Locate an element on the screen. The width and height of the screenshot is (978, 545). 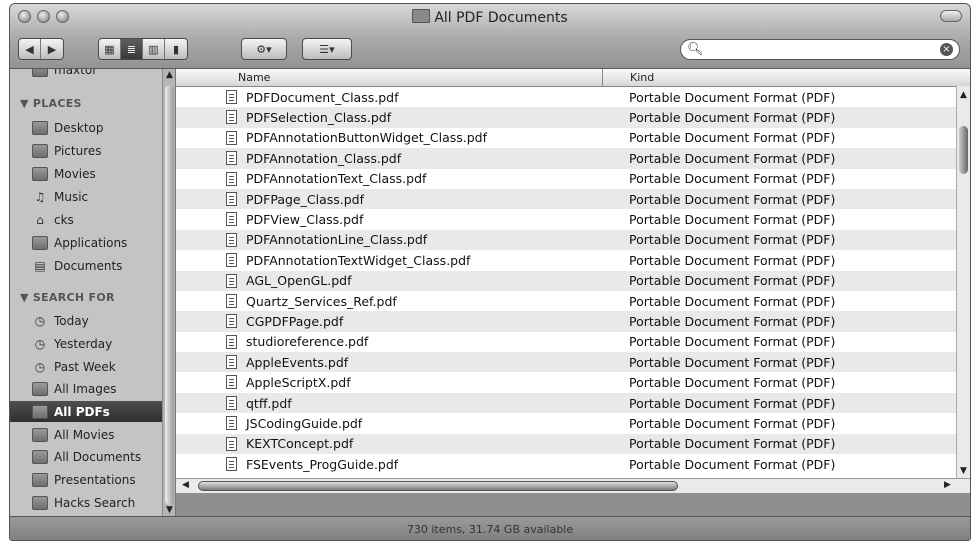
sidebar-item-presentations: Presentations is located at coordinates (84, 480).